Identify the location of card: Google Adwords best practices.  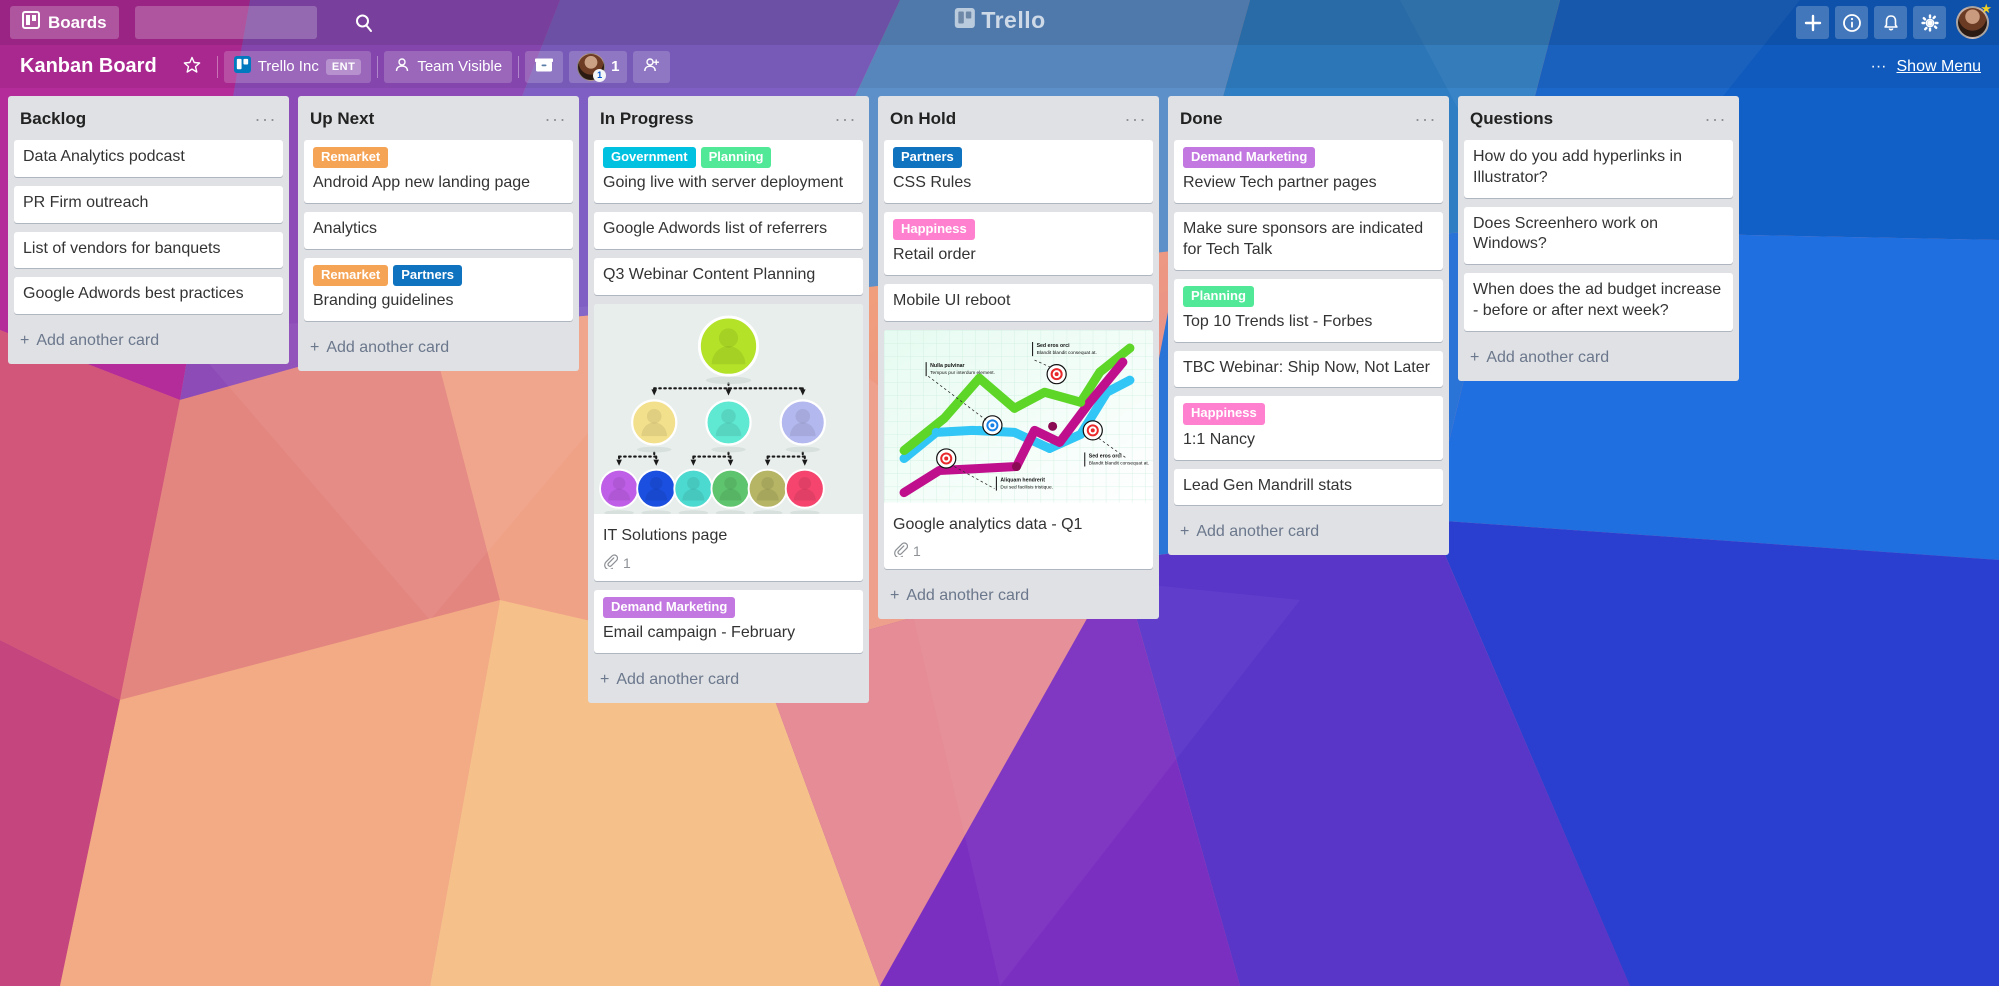
(148, 296).